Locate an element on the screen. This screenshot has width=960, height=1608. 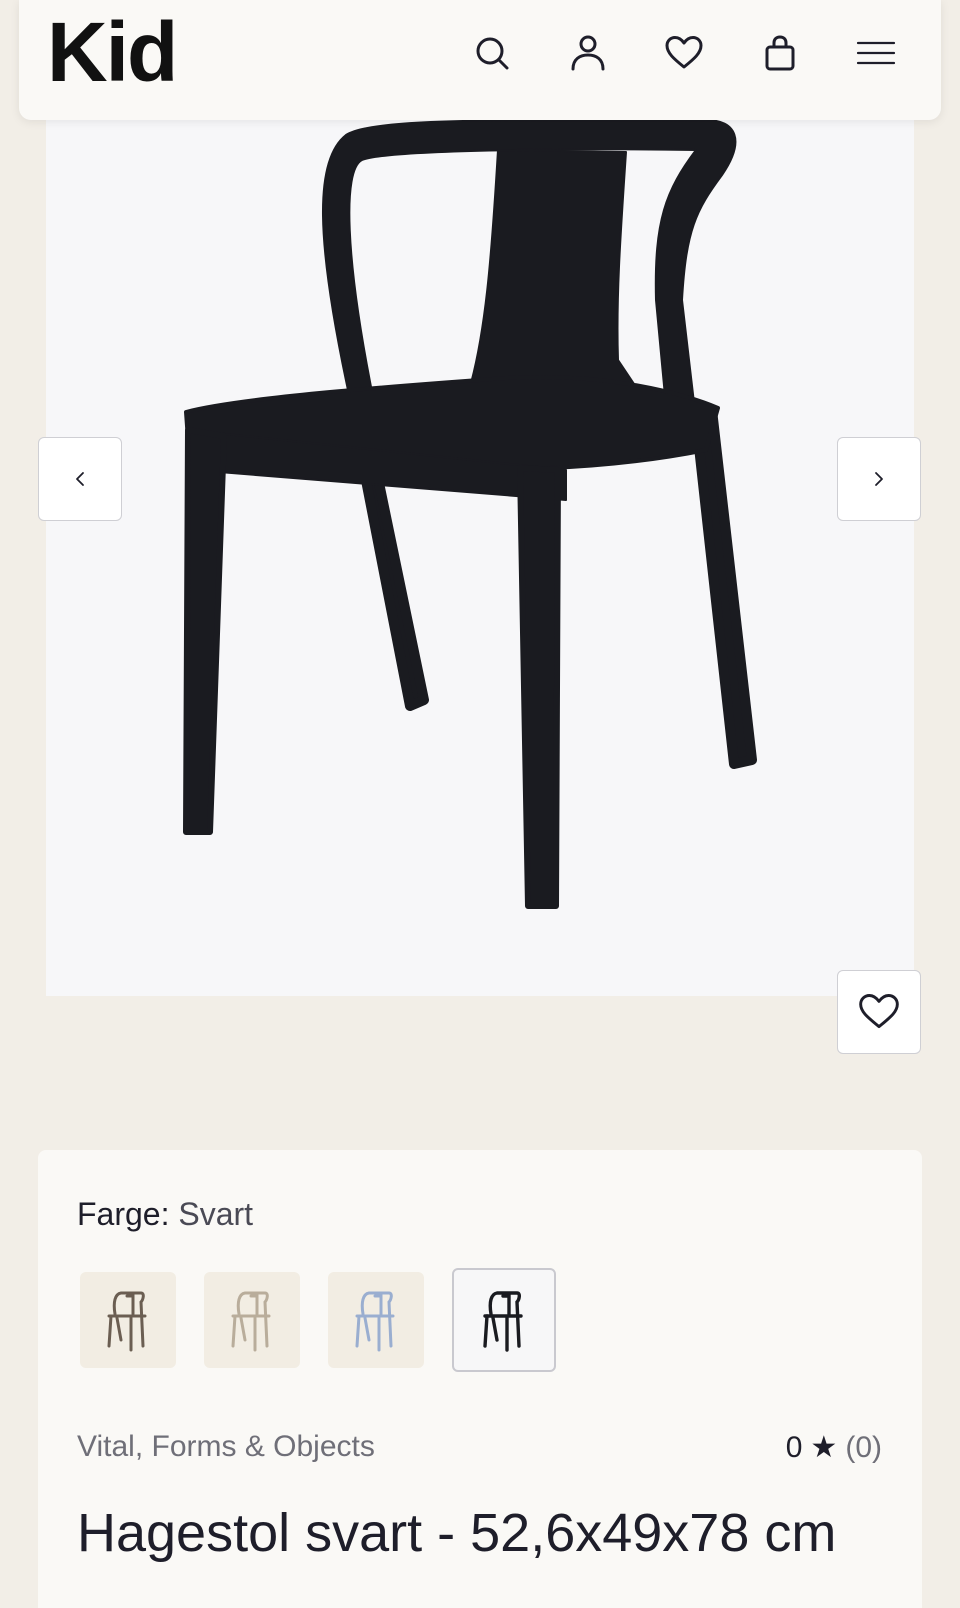
site-header: Kid is located at coordinates (480, 60).